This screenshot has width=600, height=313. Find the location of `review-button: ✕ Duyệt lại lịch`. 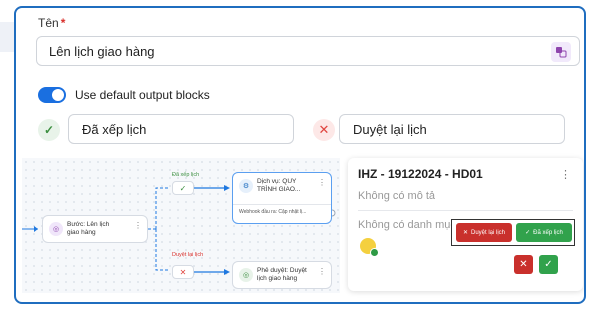

review-button: ✕ Duyệt lại lịch is located at coordinates (484, 232).